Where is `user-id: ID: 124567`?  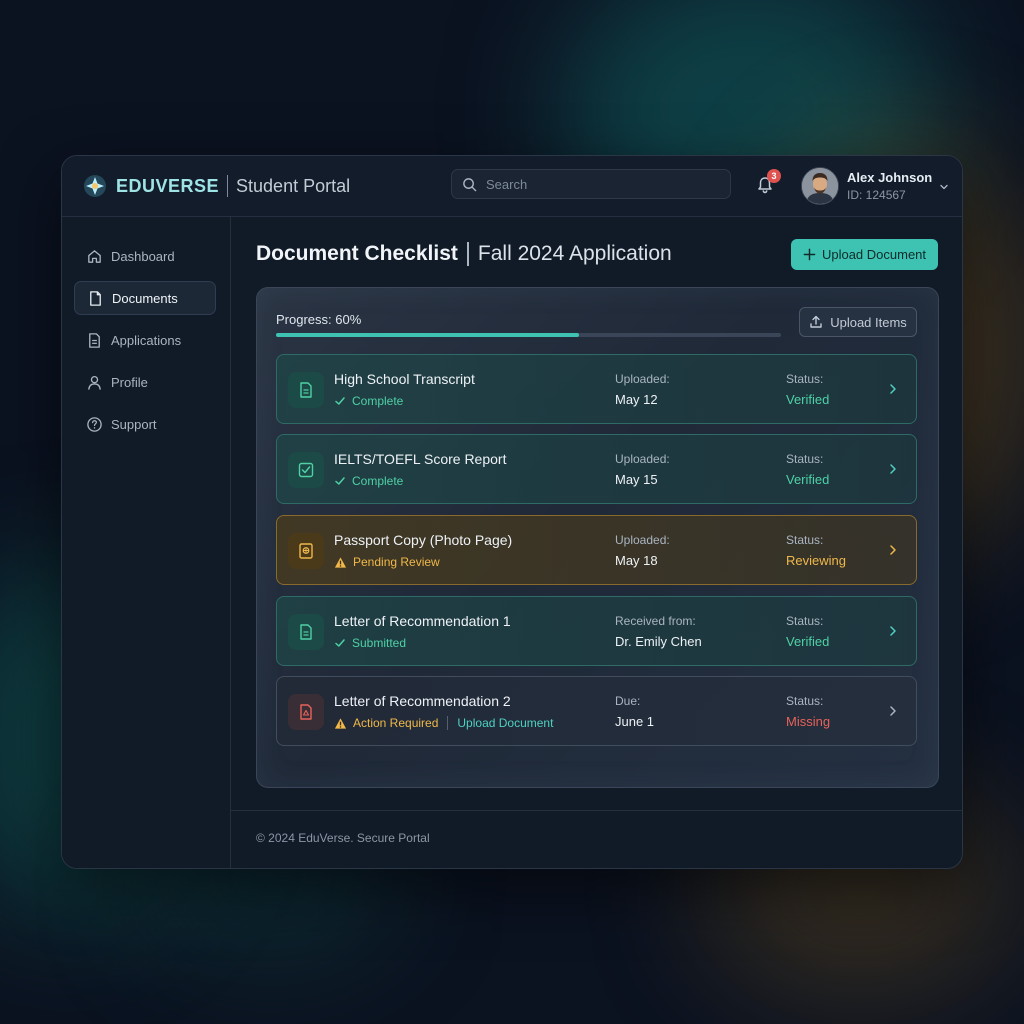
user-id: ID: 124567 is located at coordinates (876, 195).